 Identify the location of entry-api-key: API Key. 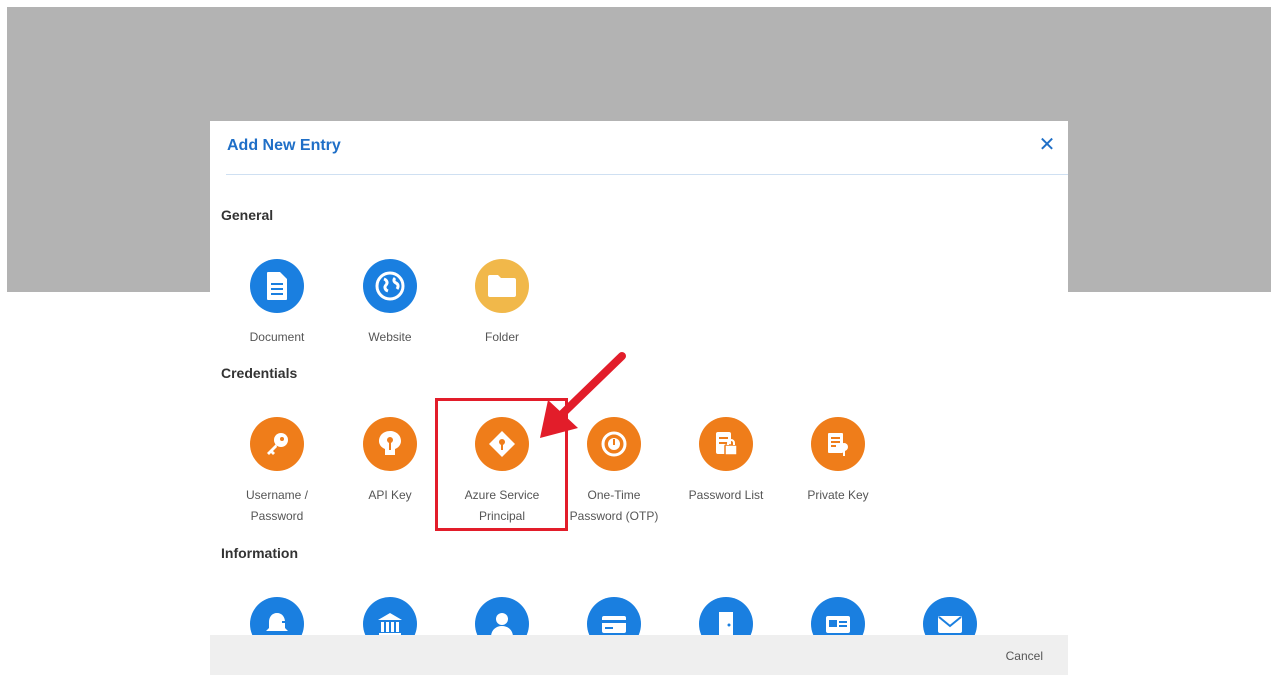
(390, 461).